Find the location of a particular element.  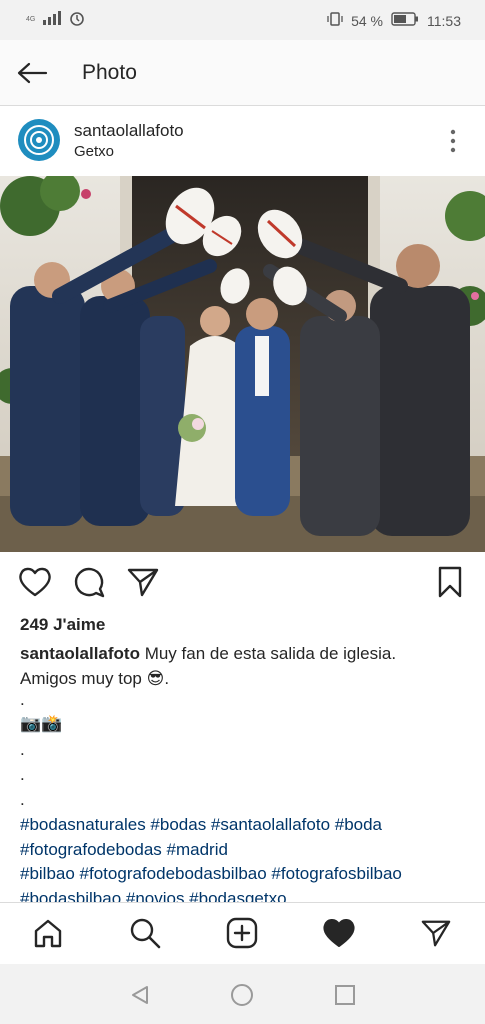

post-location: Getxo is located at coordinates (94, 151).